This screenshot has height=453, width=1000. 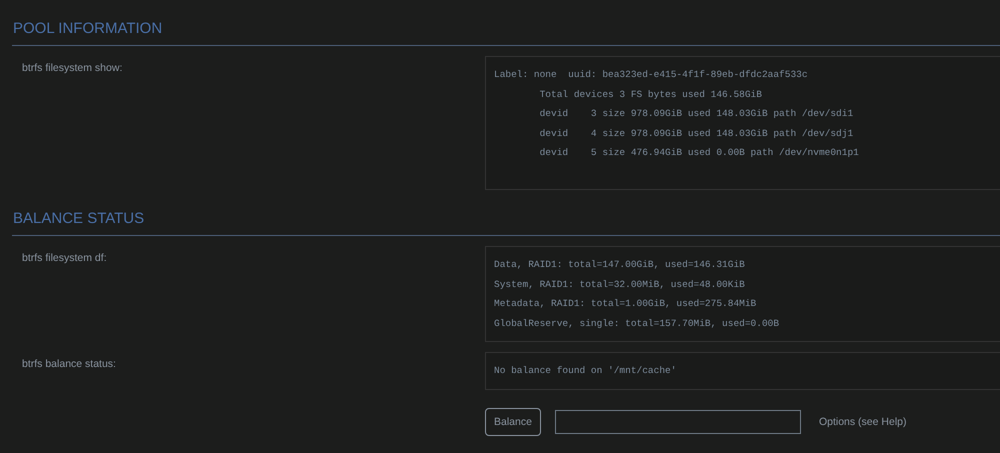 I want to click on command-output: Data, RAID1: total=147.00GiB, used=146.31GiB System, RAID1: total=32.00MiB, used=48.00KiB Metadata, RAID1: total=1.00GiB, used=275.84MiB GlobalReserve, single: total=157.70MiB, used=0.00B, so click(x=742, y=294).